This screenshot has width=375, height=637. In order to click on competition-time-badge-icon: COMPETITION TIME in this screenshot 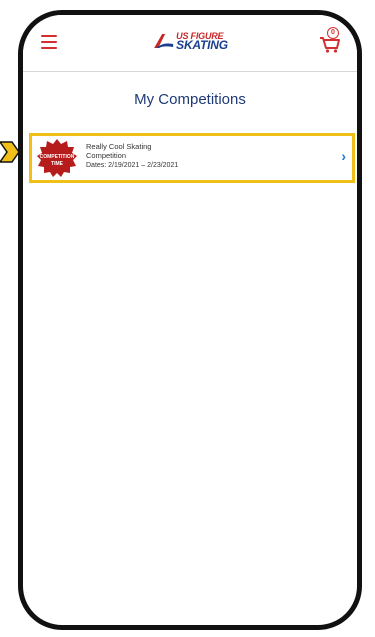, I will do `click(57, 158)`.